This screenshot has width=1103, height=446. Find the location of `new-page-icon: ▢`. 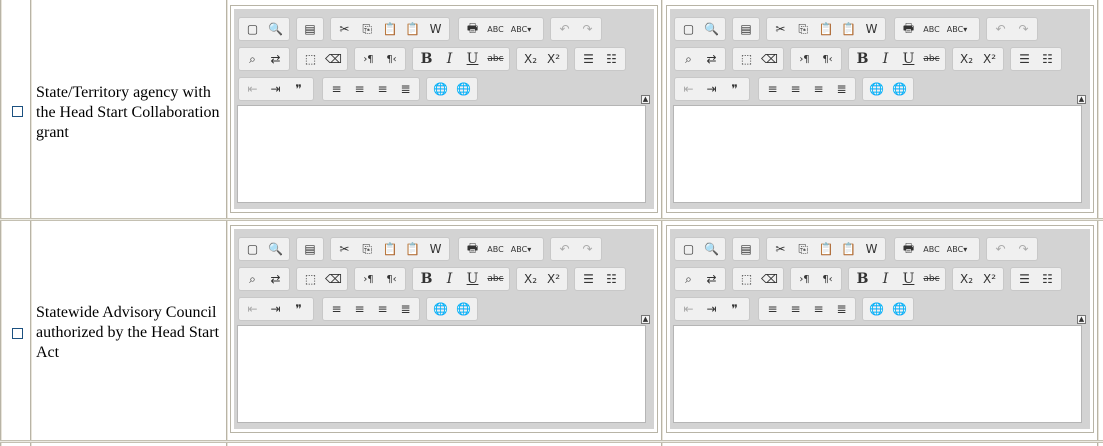

new-page-icon: ▢ is located at coordinates (252, 249).